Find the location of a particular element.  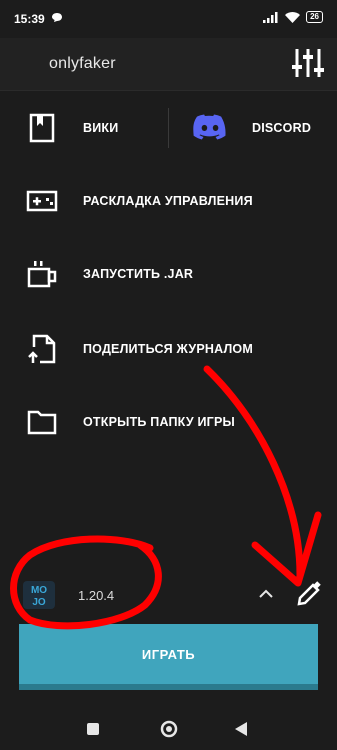

share-log-button: ПОДЕЛИТЬСЯ ЖУРНАЛОМ is located at coordinates (168, 349).